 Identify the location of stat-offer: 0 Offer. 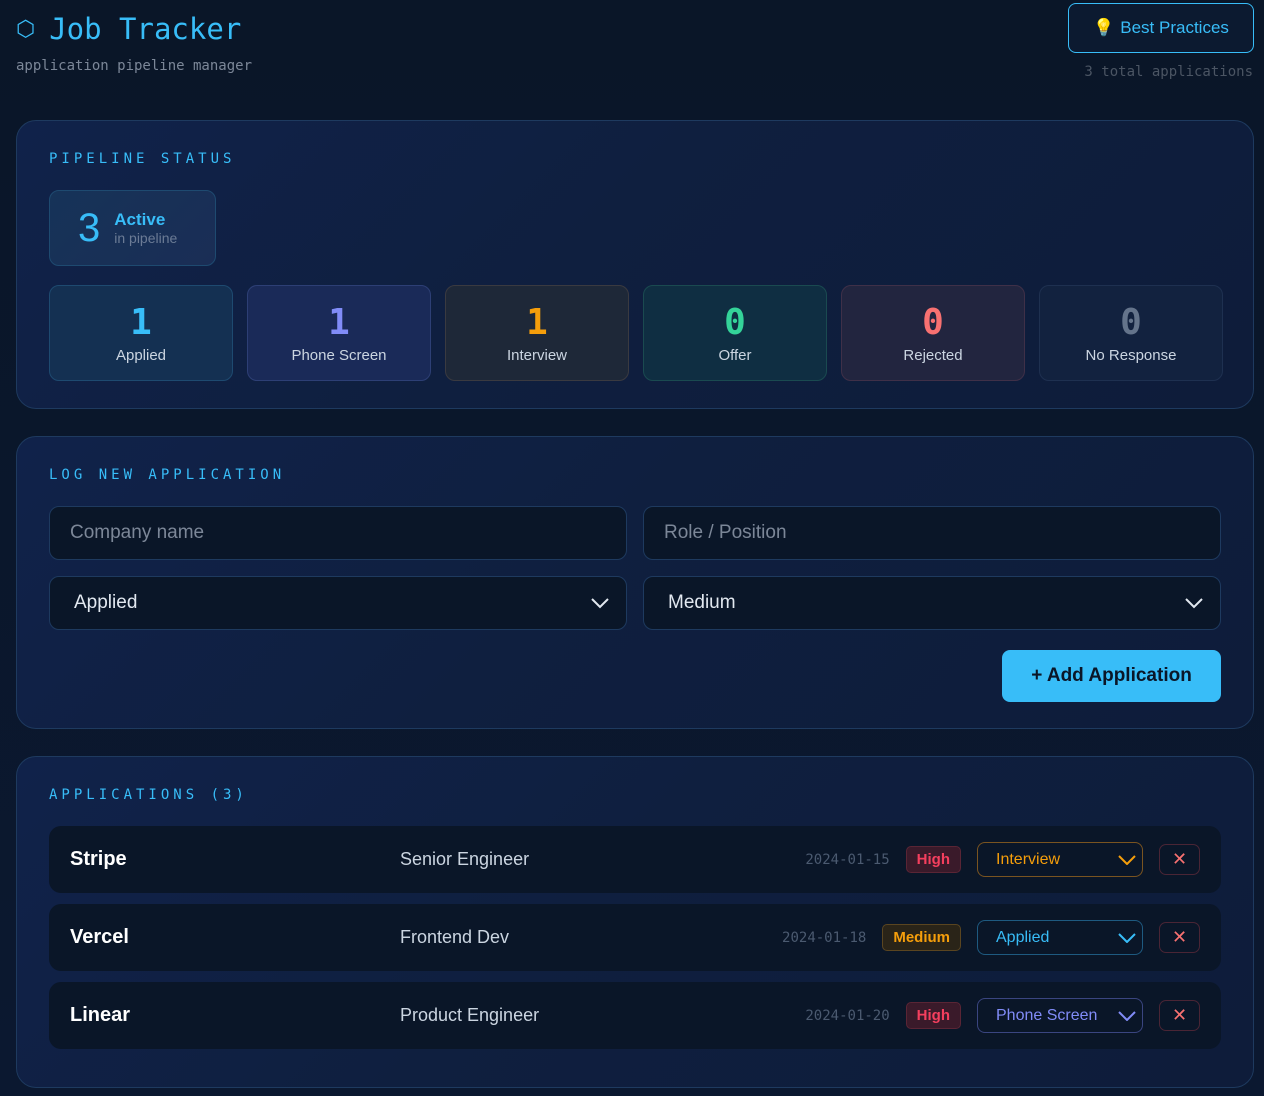
(735, 333).